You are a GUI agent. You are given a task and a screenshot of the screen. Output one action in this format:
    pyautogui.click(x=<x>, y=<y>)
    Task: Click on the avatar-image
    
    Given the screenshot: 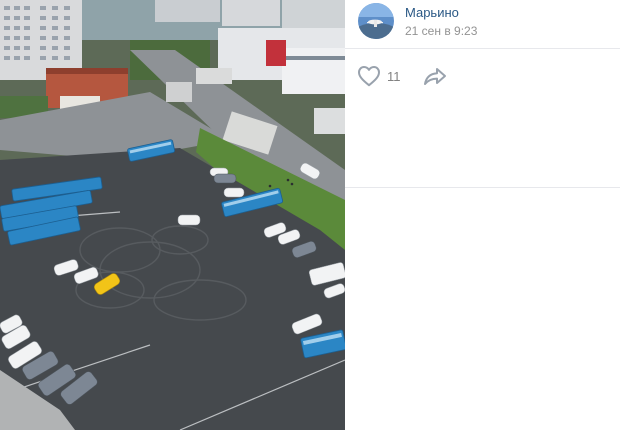 What is the action you would take?
    pyautogui.click(x=376, y=21)
    